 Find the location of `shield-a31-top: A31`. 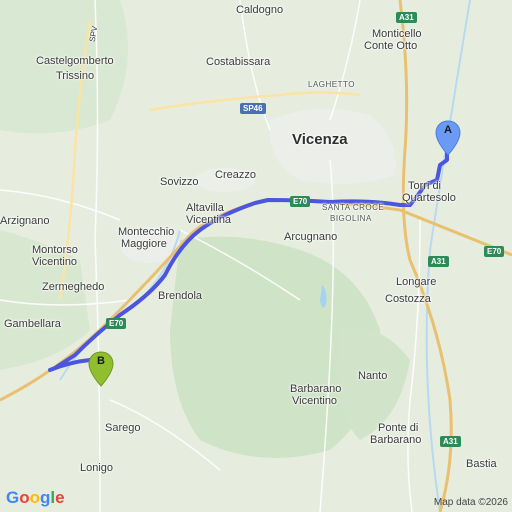

shield-a31-top: A31 is located at coordinates (406, 17).